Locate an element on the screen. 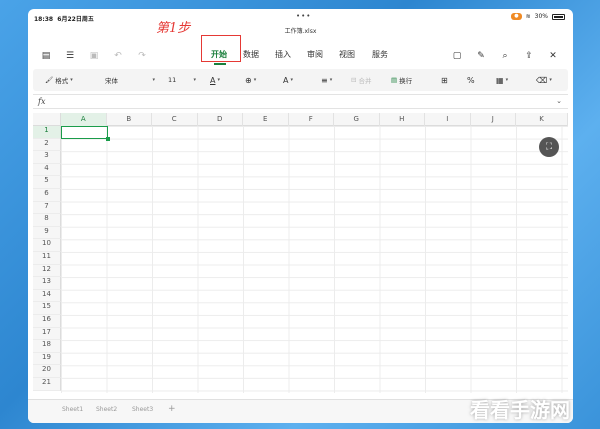  redo-icon: ↷ is located at coordinates (142, 56).